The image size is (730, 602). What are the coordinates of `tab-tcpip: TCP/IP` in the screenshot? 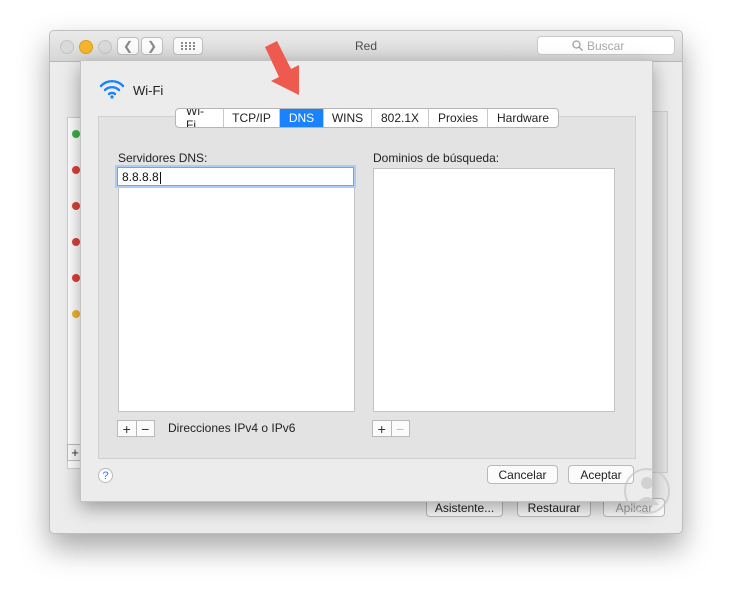 It's located at (252, 118).